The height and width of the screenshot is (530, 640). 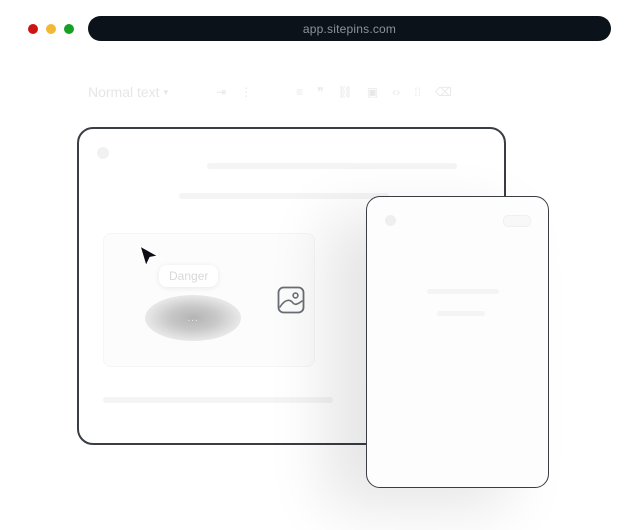 I want to click on columns-icon: ⁞⁞, so click(x=417, y=92).